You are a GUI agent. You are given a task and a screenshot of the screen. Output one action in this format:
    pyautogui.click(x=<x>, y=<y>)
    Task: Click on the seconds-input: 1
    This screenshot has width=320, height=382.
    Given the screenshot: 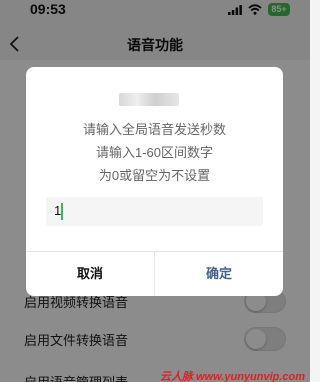 What is the action you would take?
    pyautogui.click(x=154, y=211)
    